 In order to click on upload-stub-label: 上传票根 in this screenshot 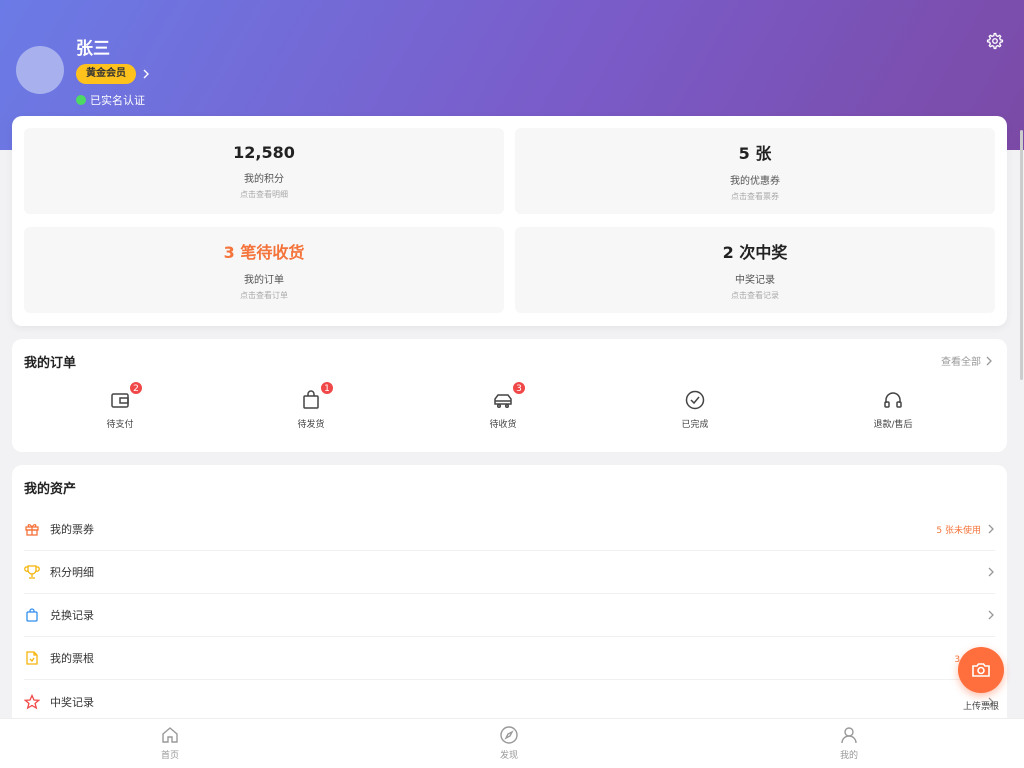, I will do `click(981, 707)`.